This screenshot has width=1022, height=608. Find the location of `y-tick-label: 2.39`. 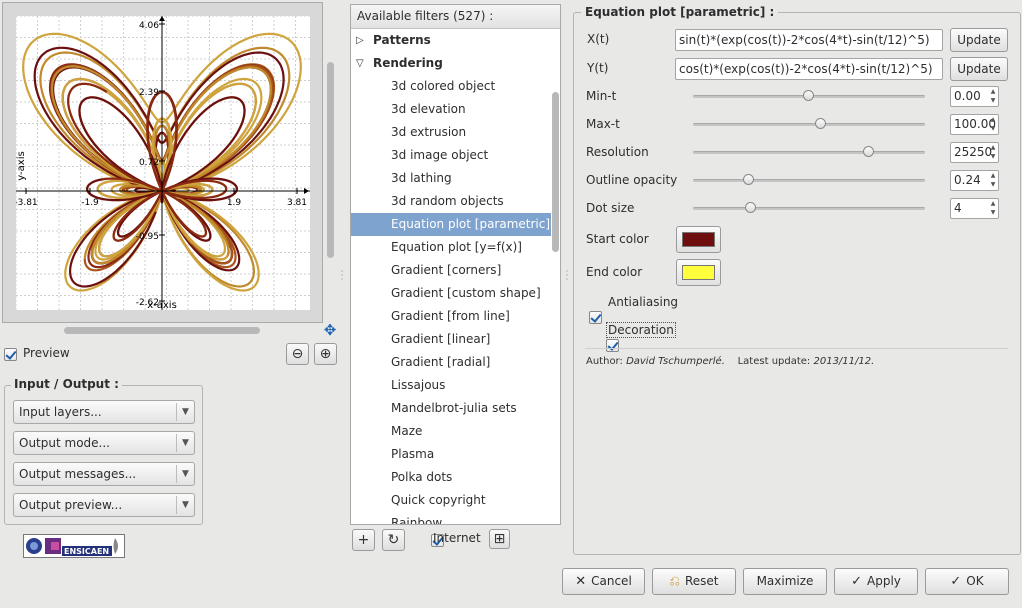

y-tick-label: 2.39 is located at coordinates (149, 93).